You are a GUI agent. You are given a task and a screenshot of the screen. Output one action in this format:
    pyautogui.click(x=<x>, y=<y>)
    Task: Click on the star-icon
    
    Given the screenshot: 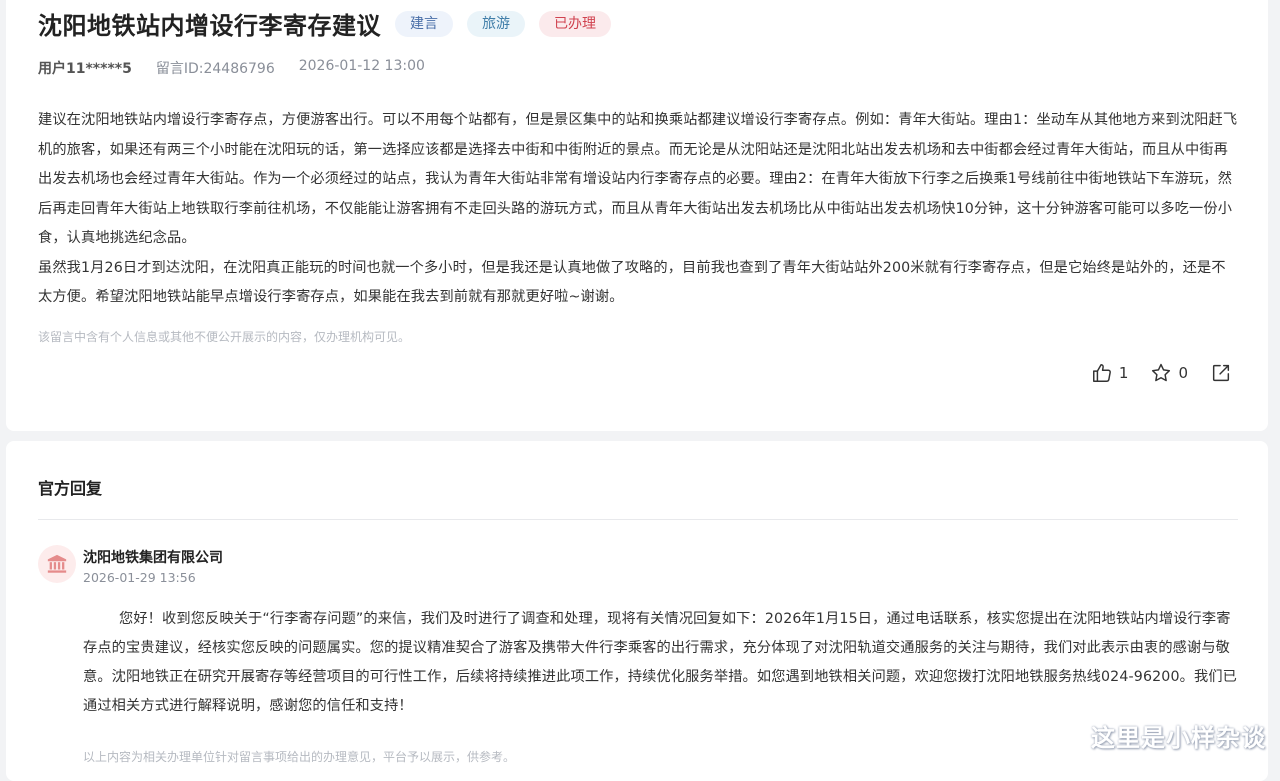 What is the action you would take?
    pyautogui.click(x=1161, y=372)
    